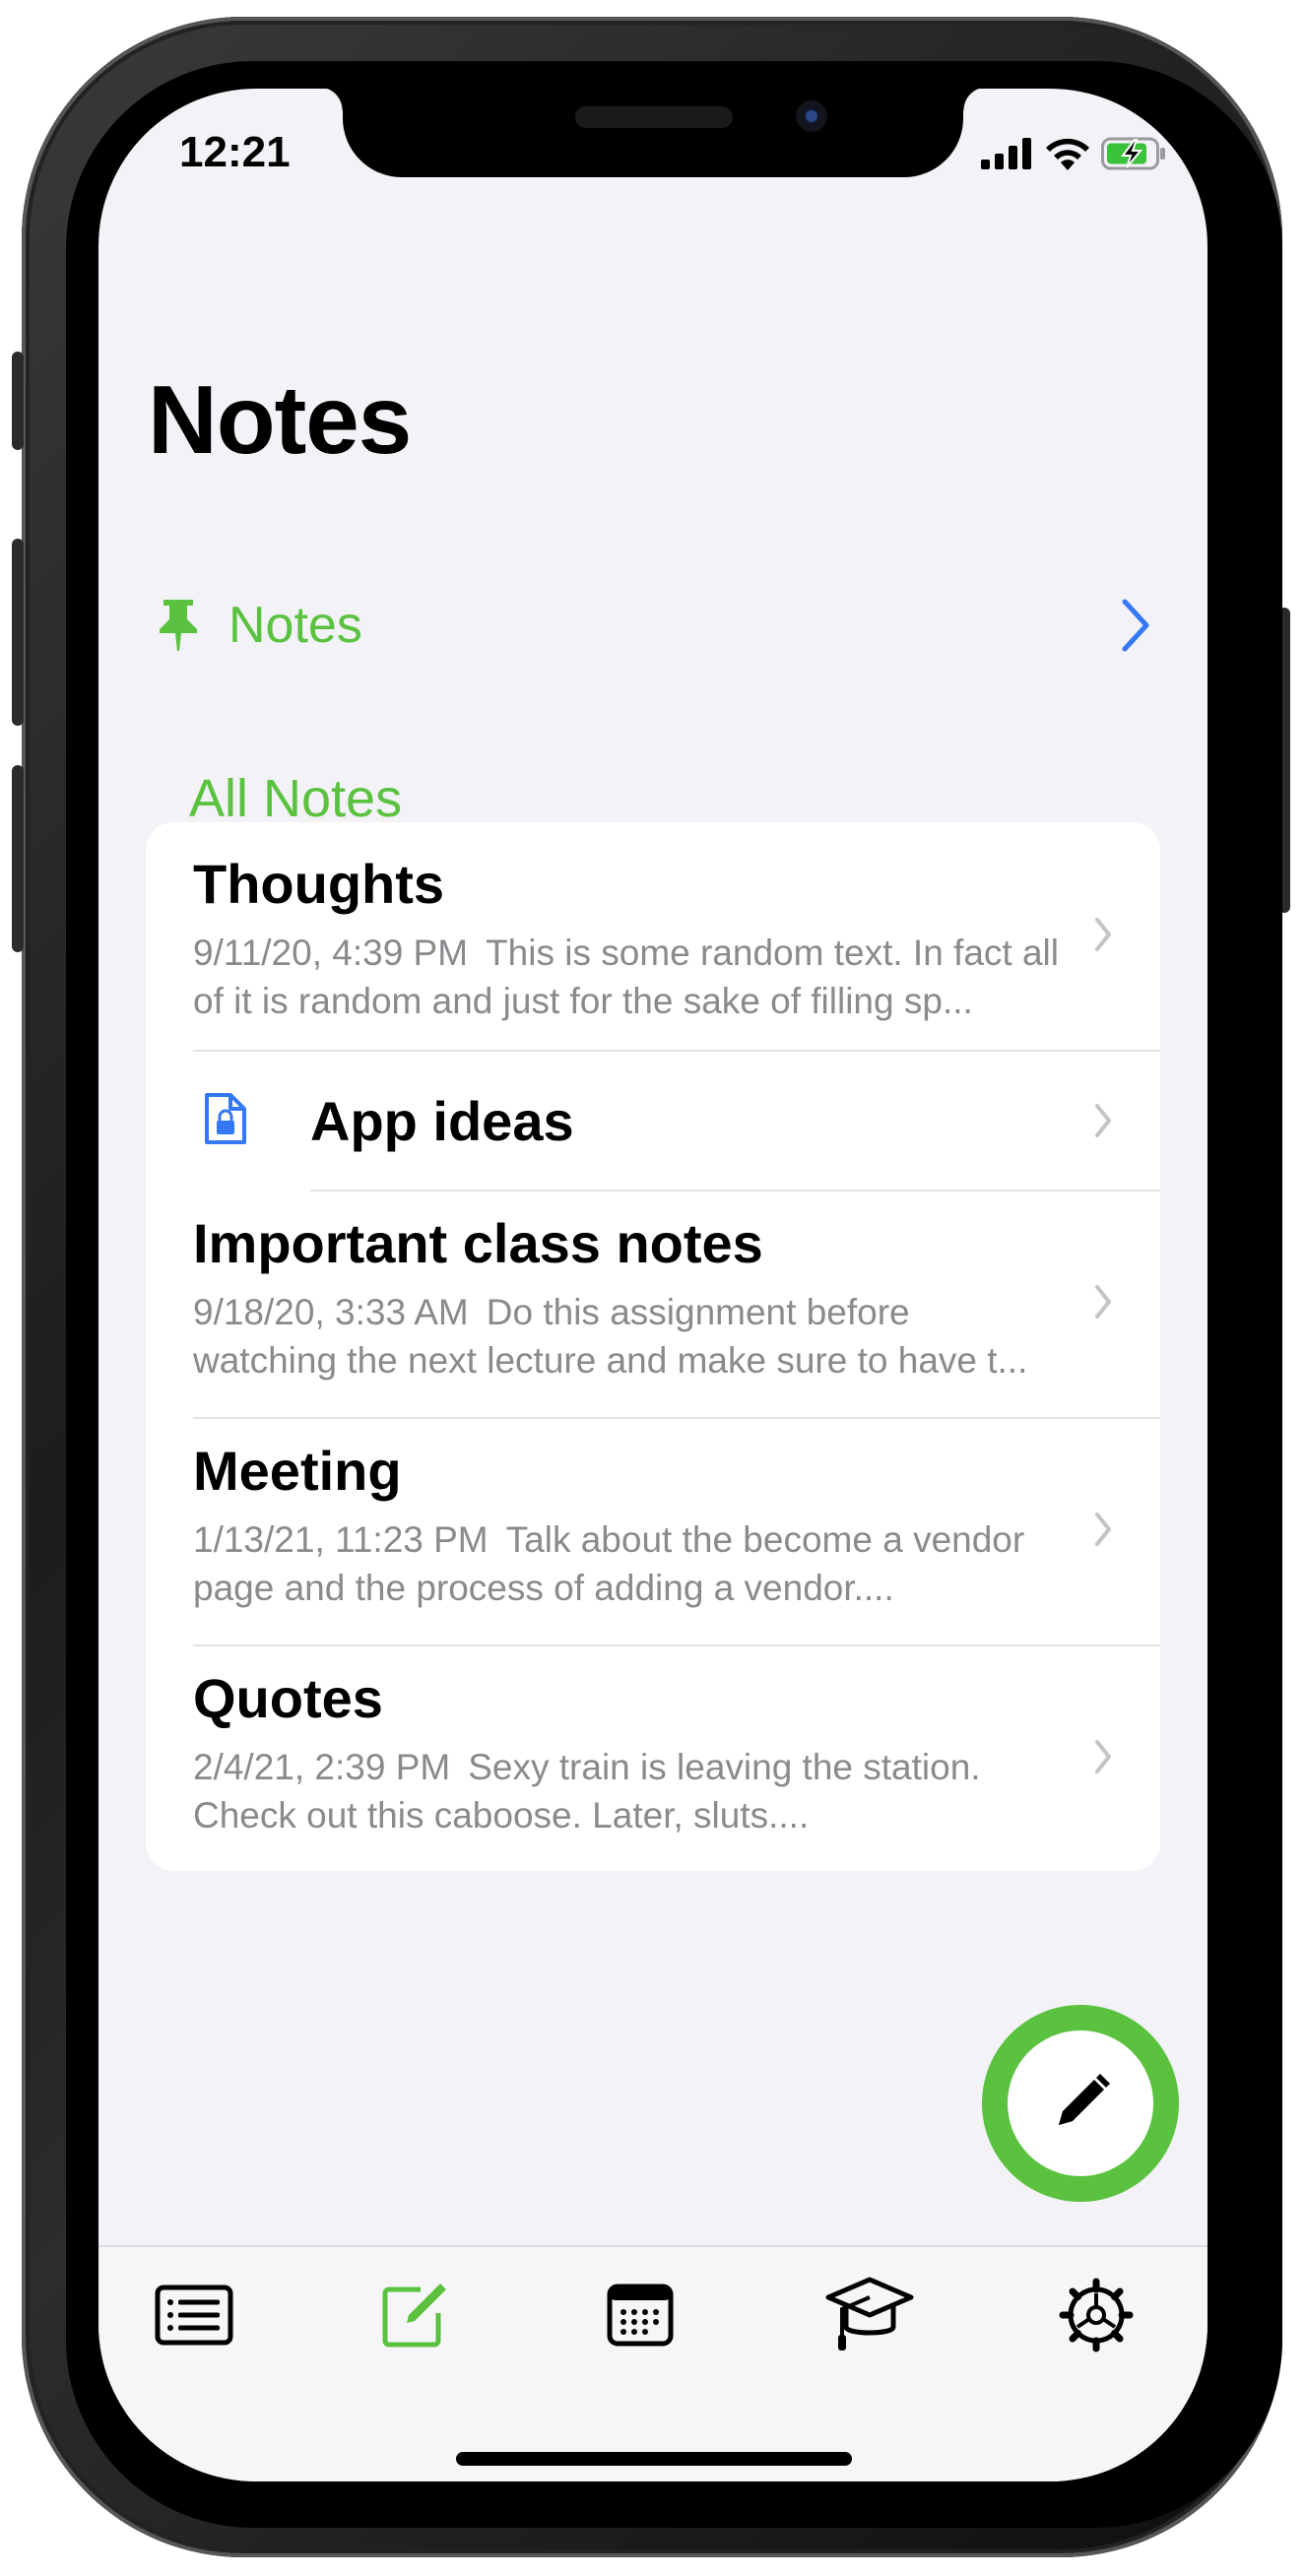  I want to click on status-icons, so click(1073, 153).